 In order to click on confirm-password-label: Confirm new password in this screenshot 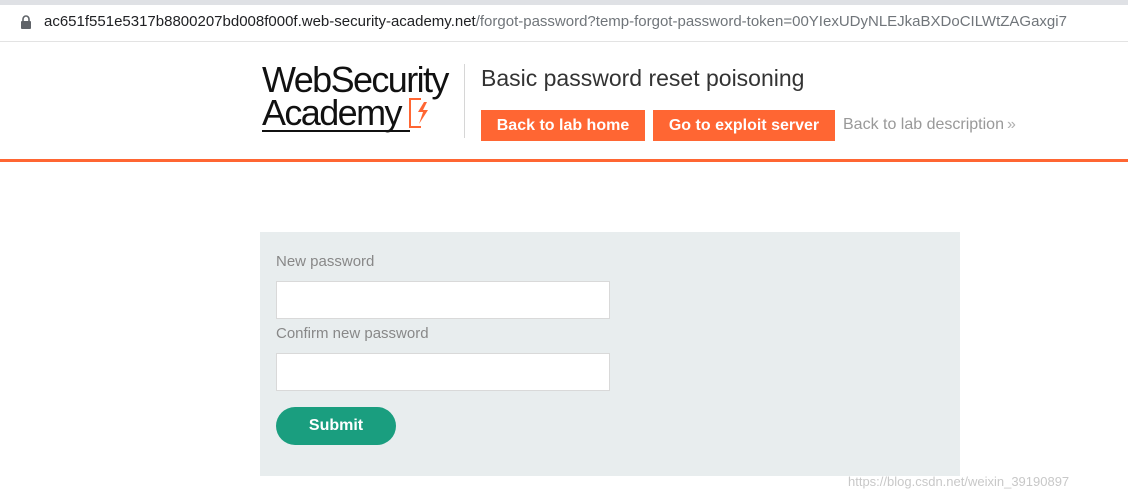, I will do `click(352, 333)`.